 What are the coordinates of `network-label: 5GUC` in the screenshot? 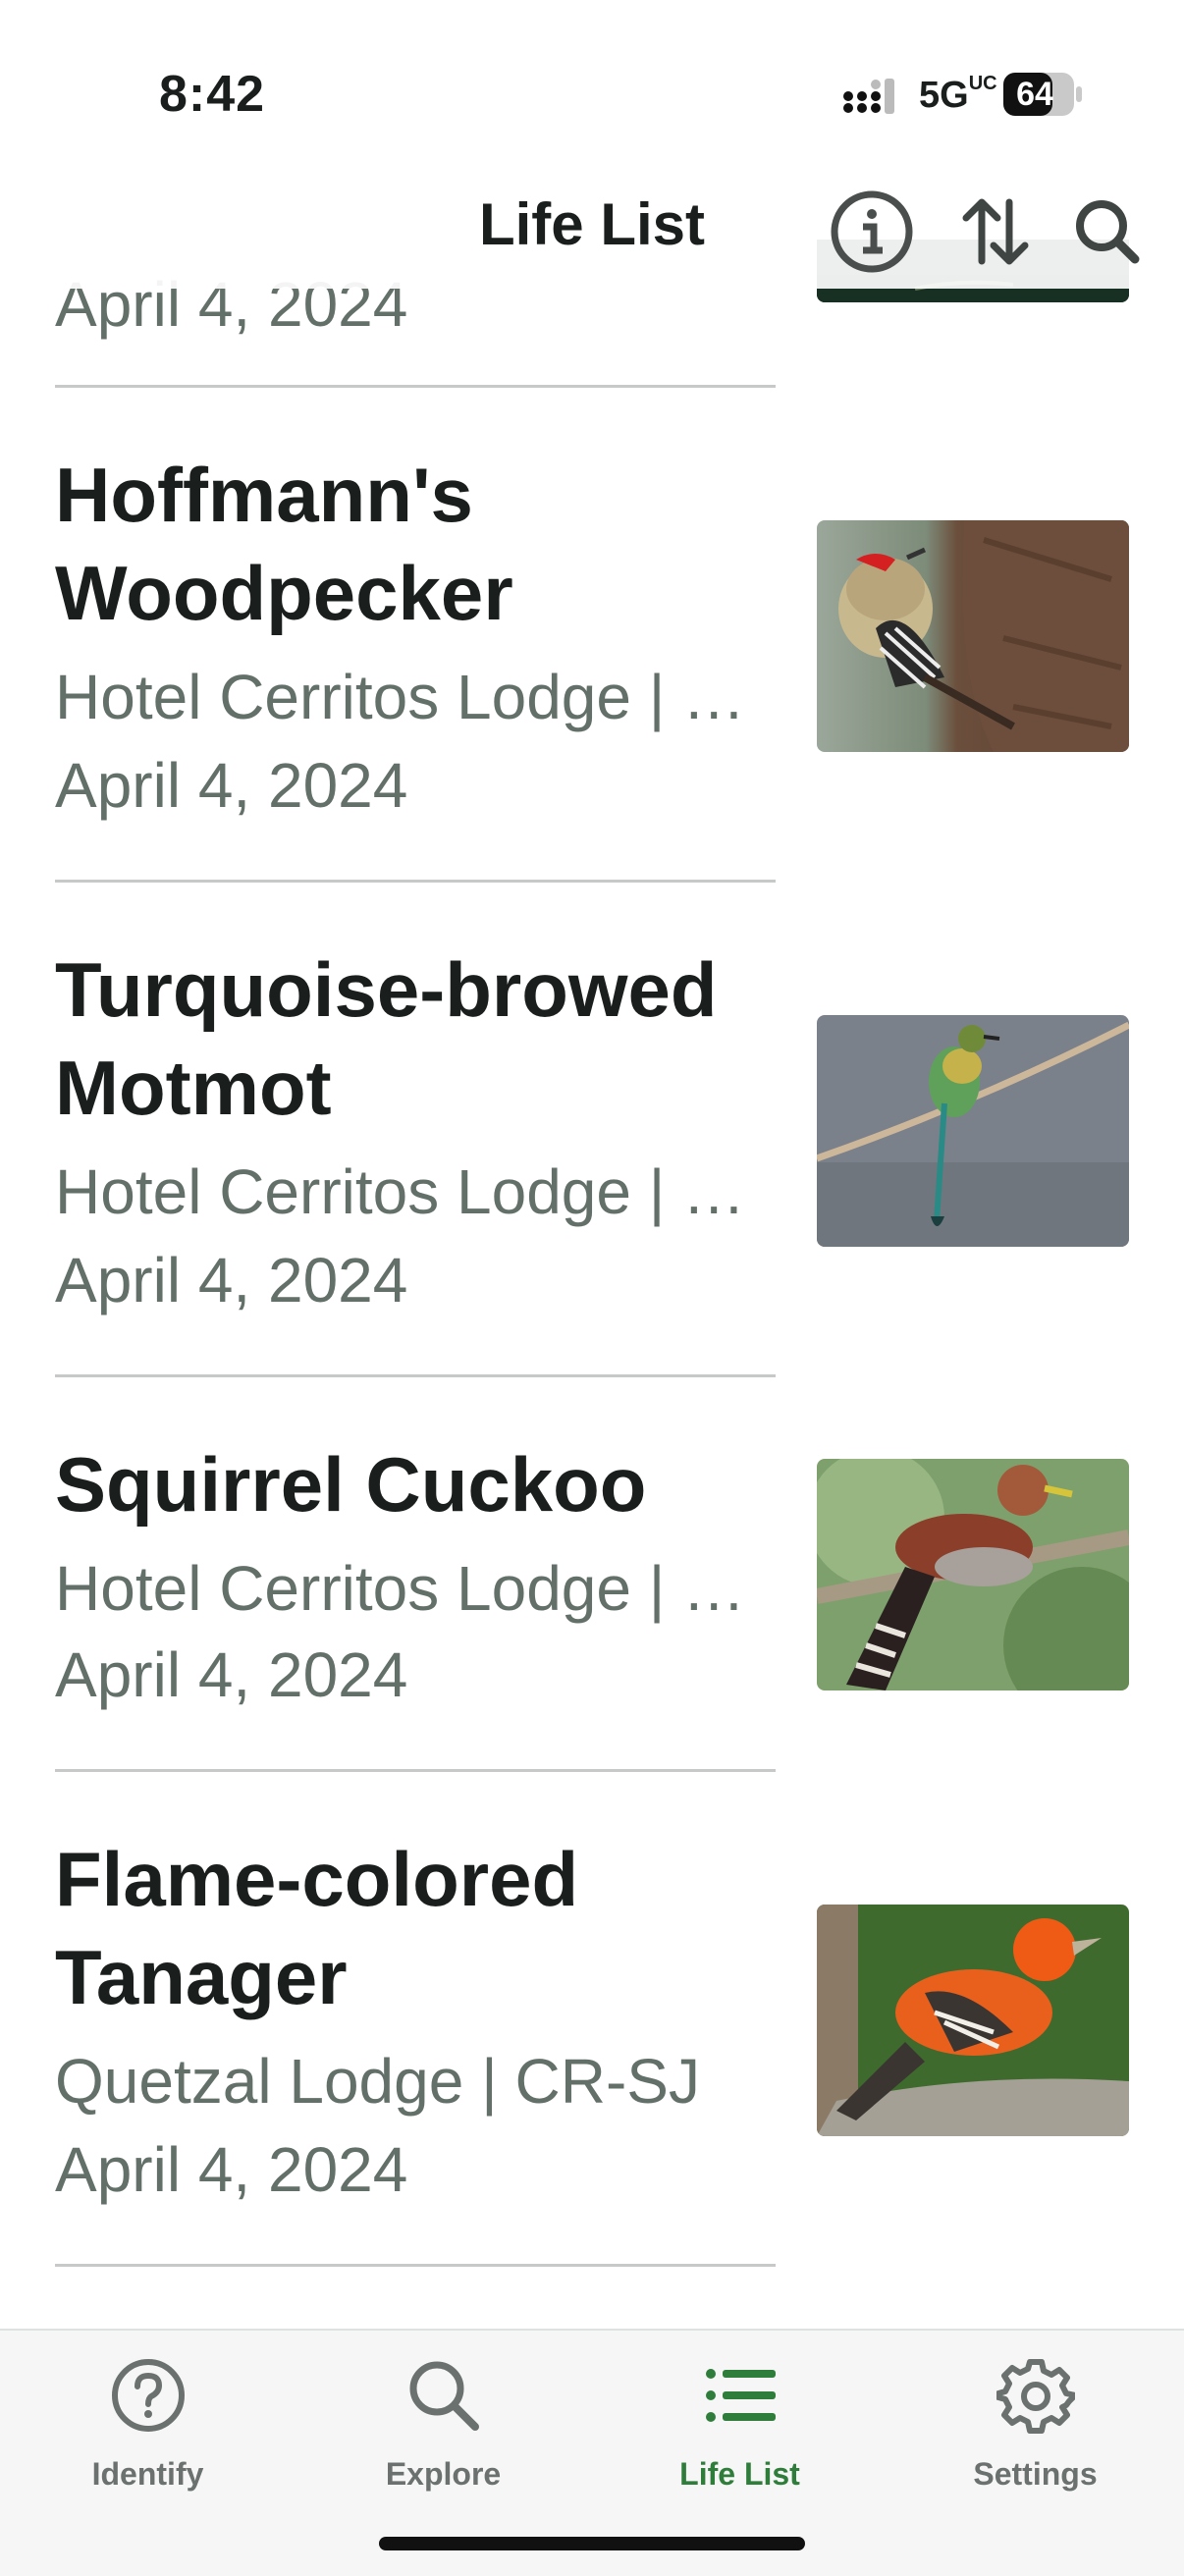 It's located at (958, 94).